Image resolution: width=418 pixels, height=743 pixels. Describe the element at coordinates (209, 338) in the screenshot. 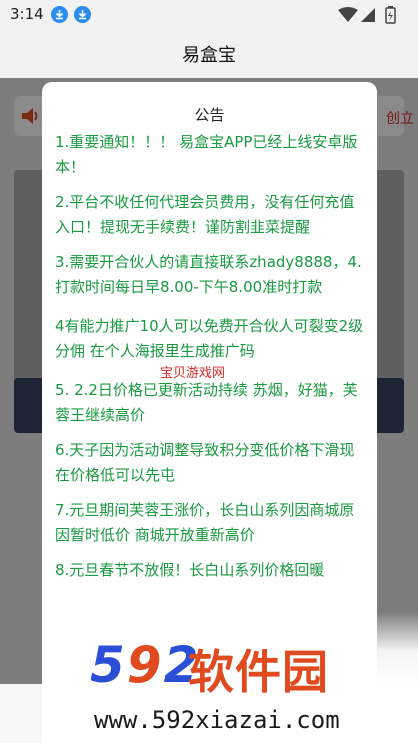

I see `notice-item: 4有能力推广10人可以免费开合伙人可裂变2级分佣 在个人海报里生成推广码` at that location.